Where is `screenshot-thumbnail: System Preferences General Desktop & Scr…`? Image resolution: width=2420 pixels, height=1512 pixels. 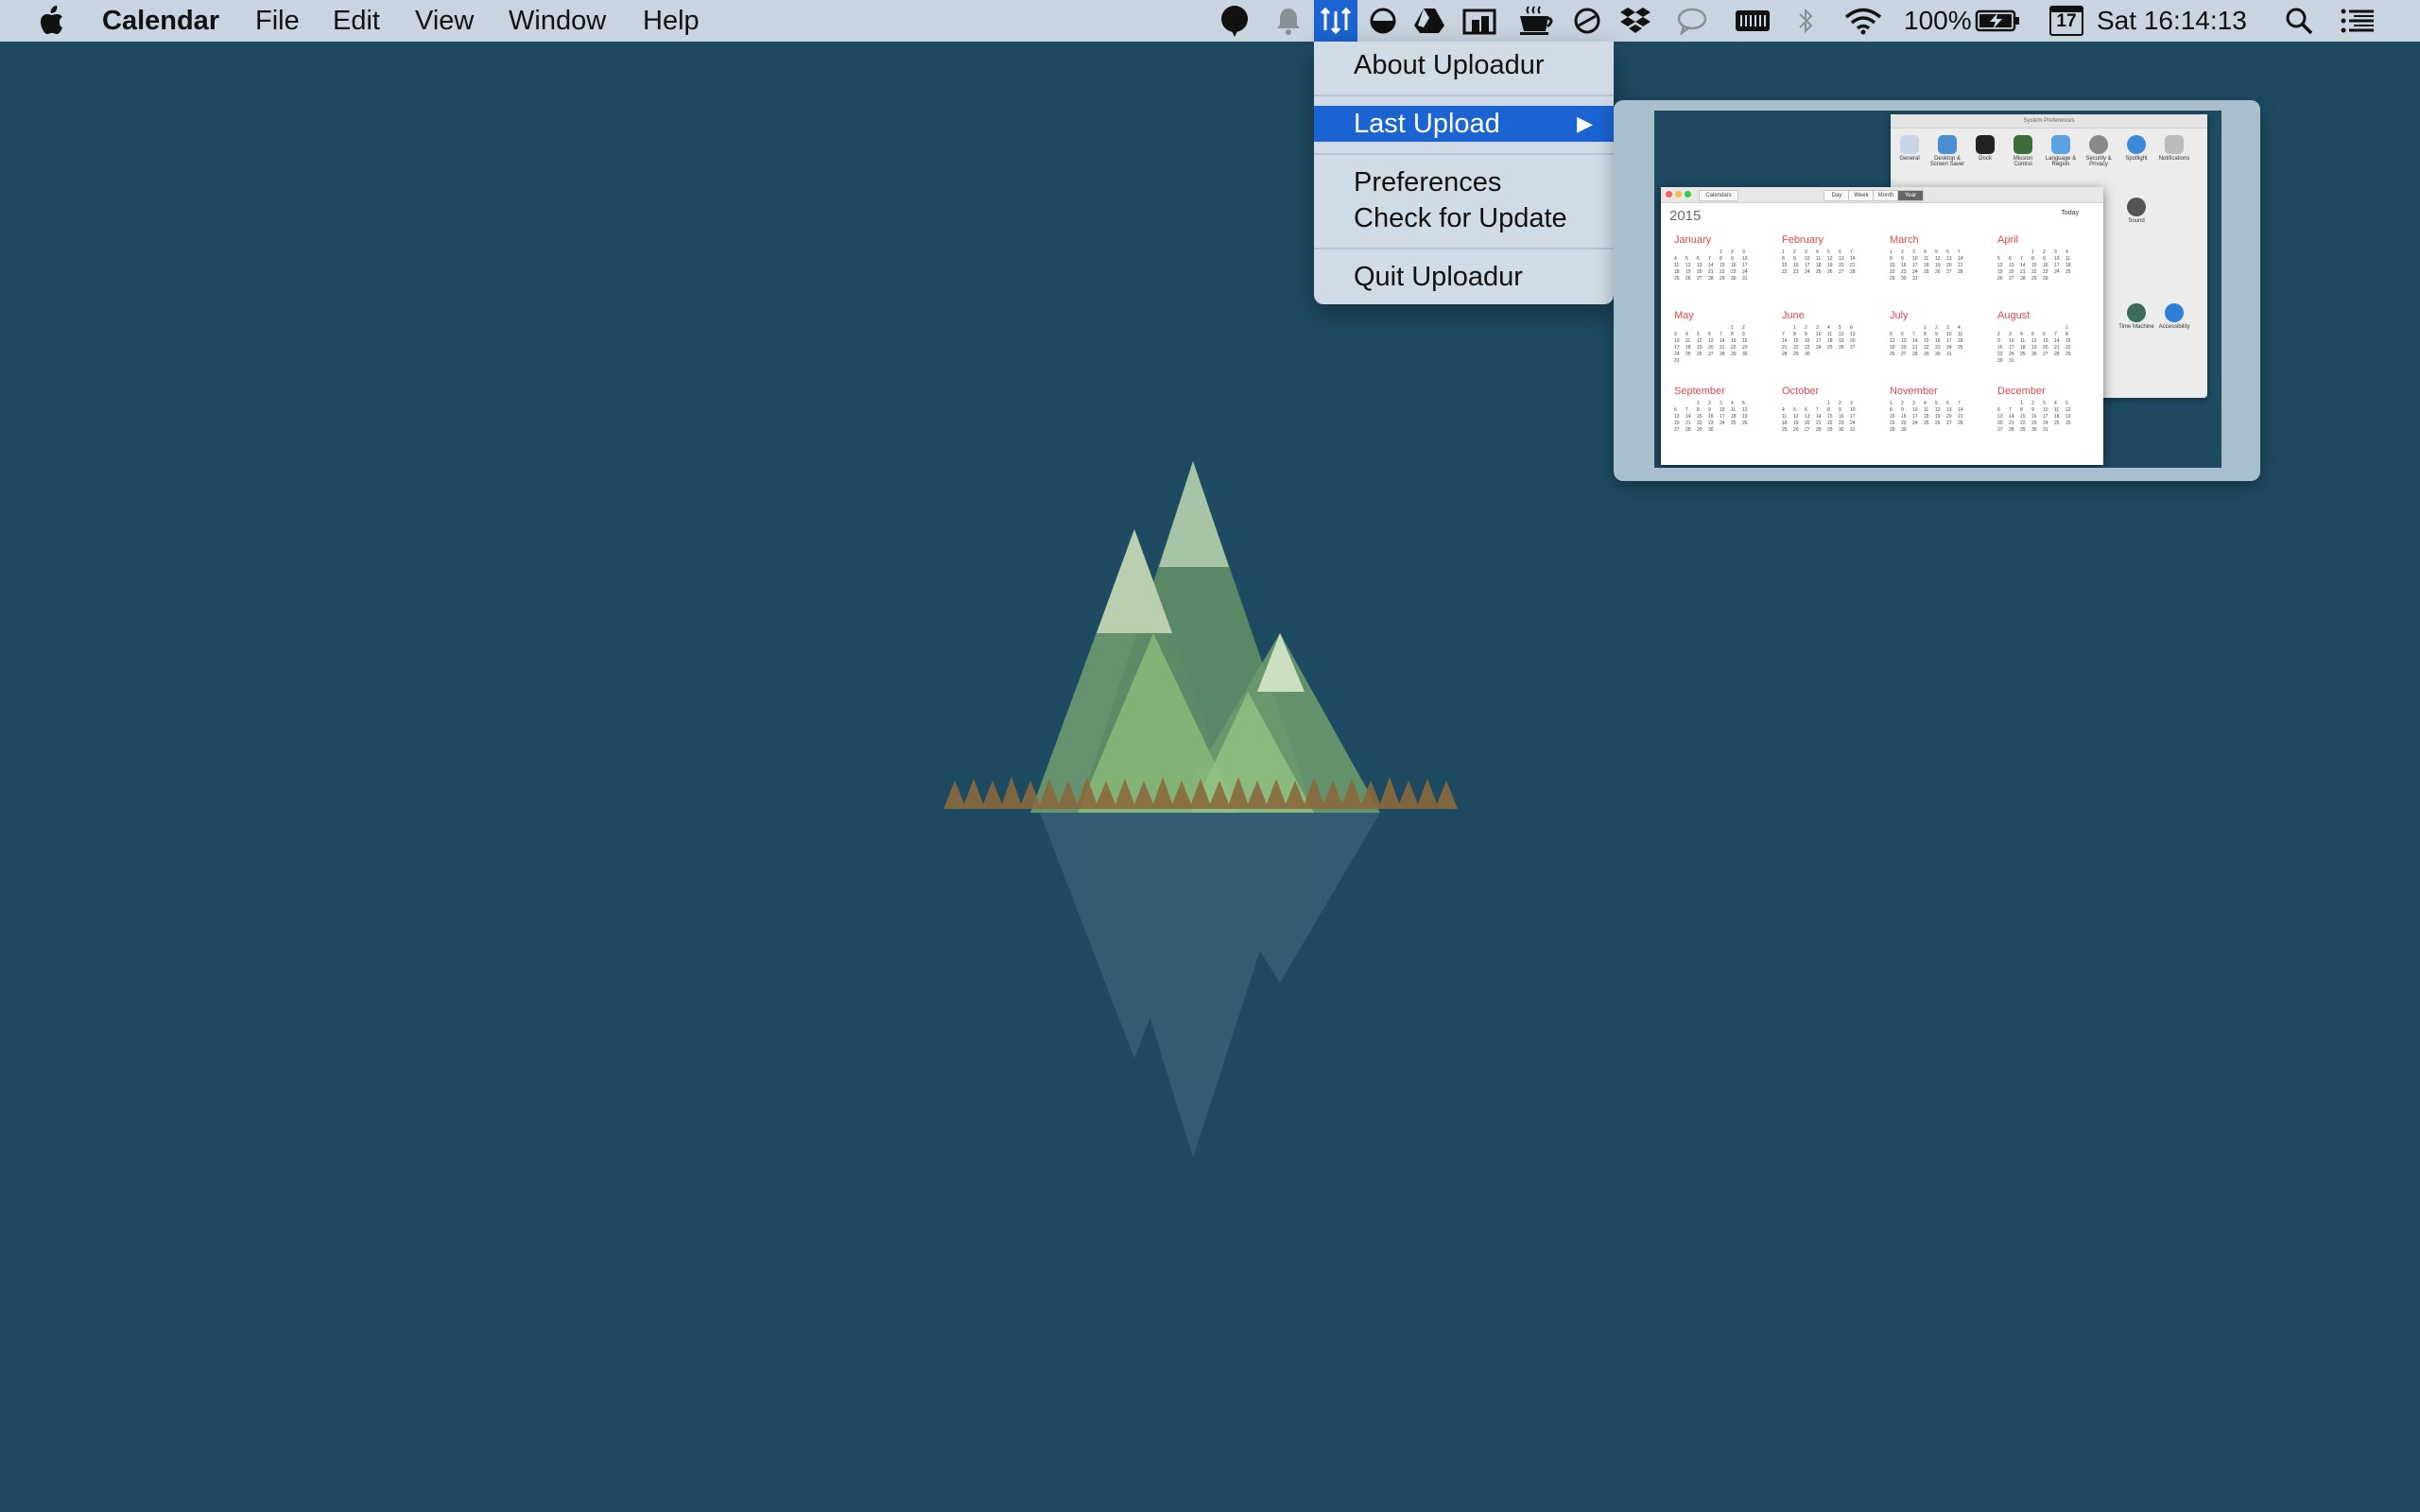 screenshot-thumbnail: System Preferences General Desktop & Scr… is located at coordinates (1937, 289).